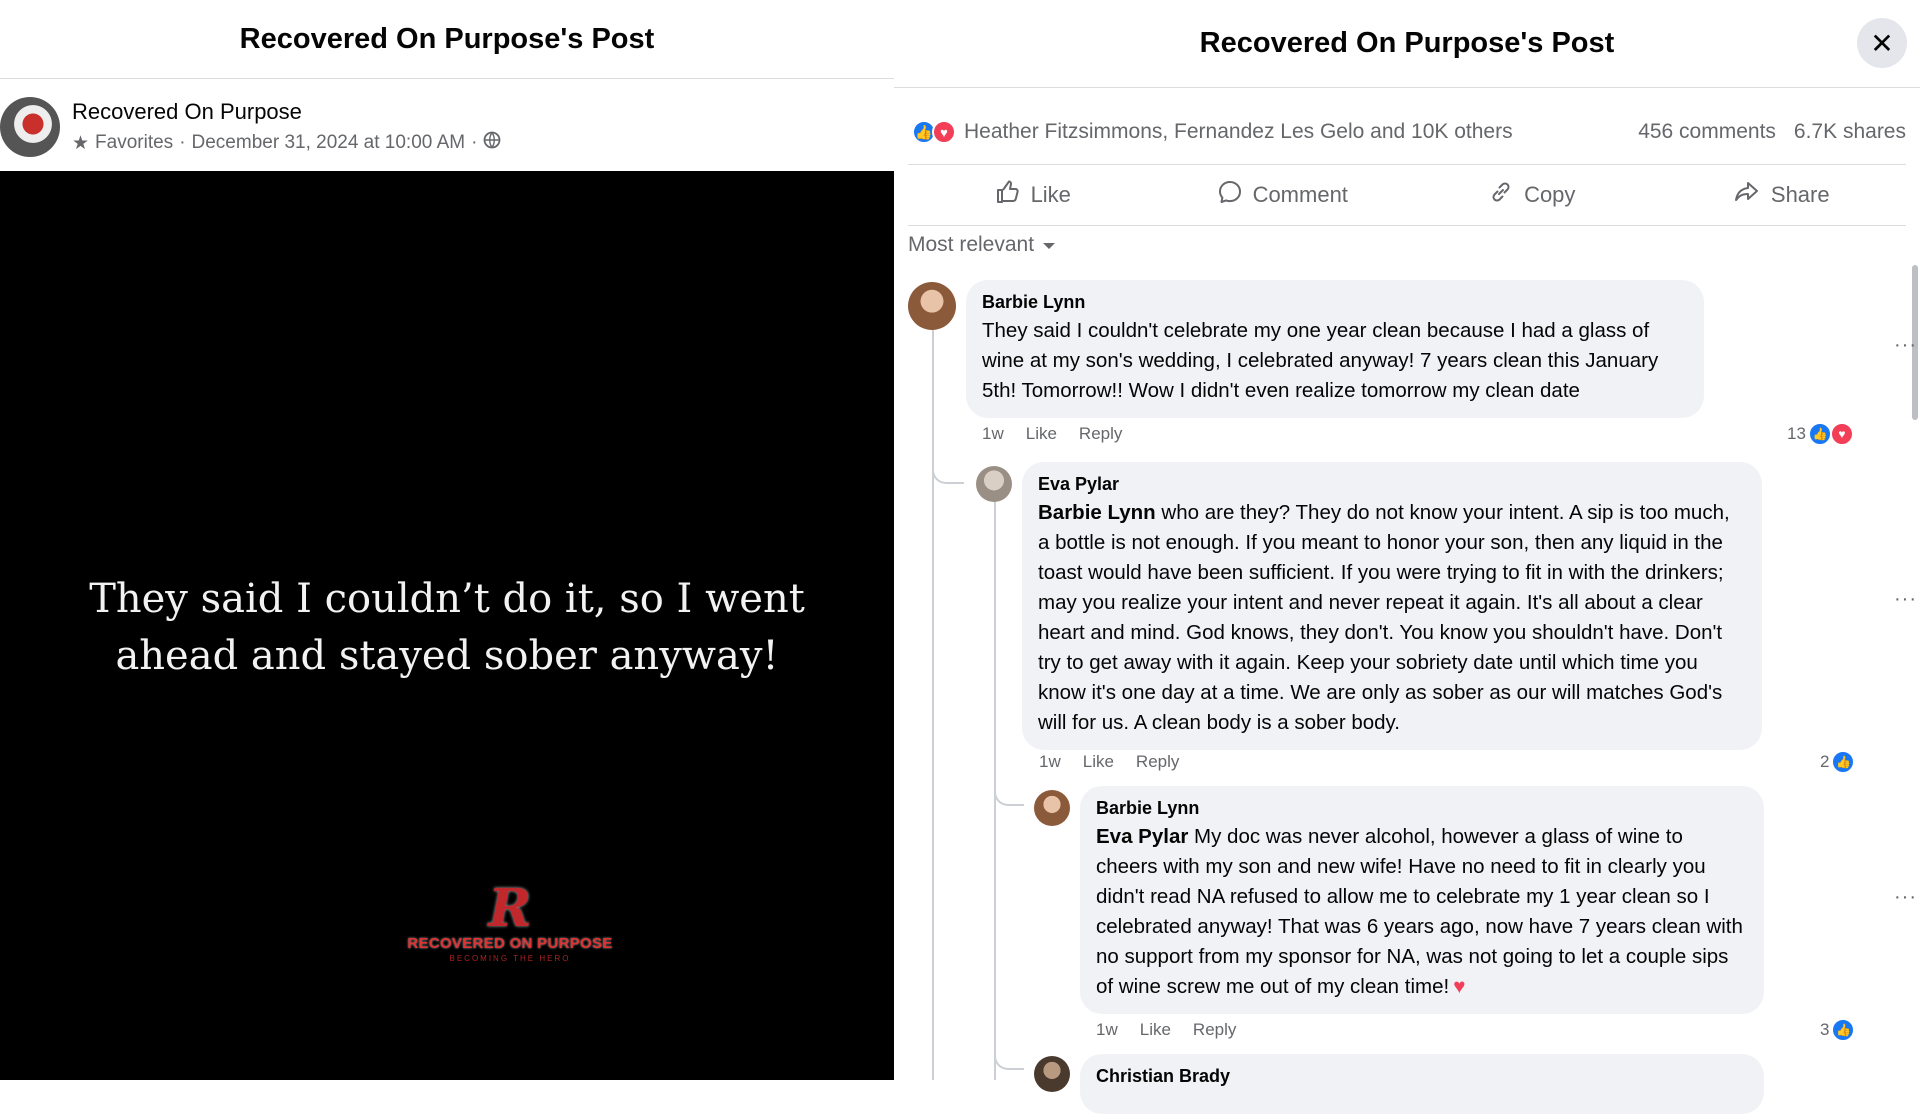 Image resolution: width=1920 pixels, height=1114 pixels. I want to click on comment-bubble: Christian Brady, so click(1422, 1084).